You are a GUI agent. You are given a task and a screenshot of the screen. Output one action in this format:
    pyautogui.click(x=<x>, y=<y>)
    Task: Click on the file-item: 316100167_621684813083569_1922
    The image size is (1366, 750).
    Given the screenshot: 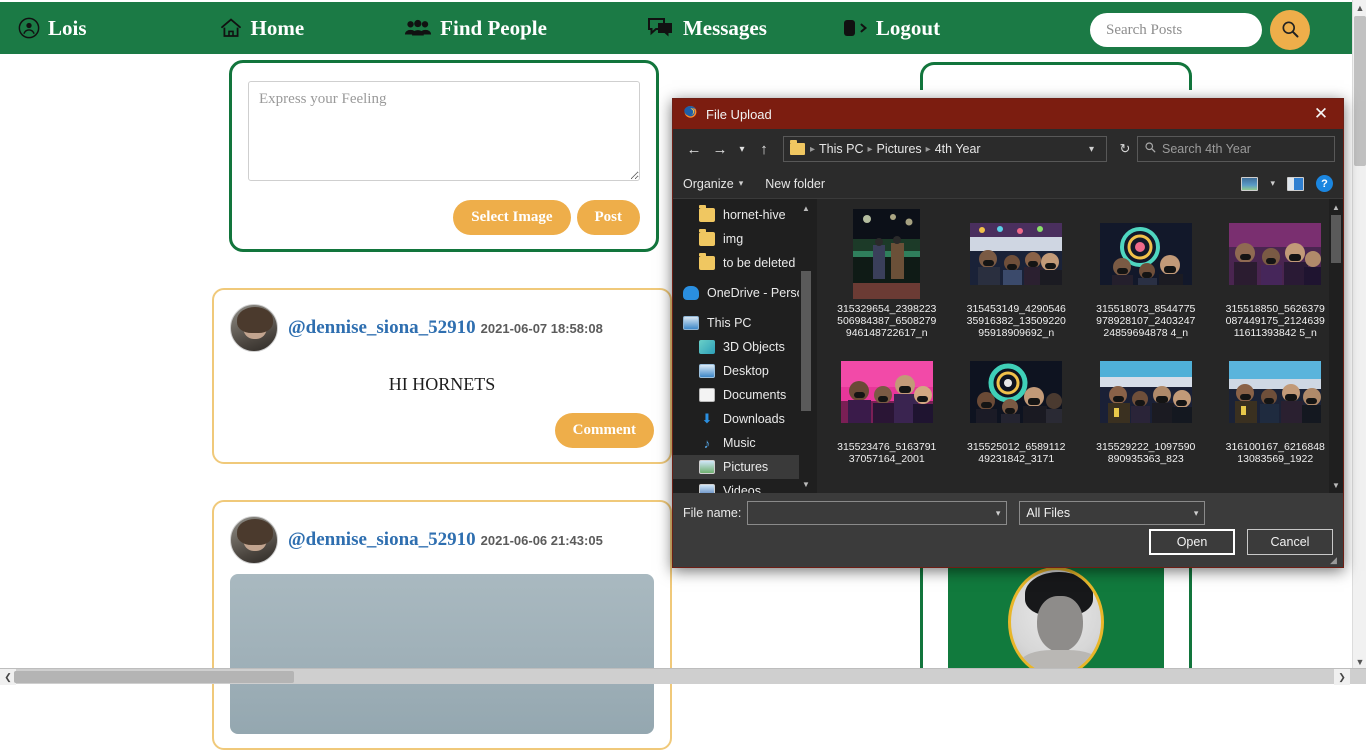 What is the action you would take?
    pyautogui.click(x=1276, y=404)
    